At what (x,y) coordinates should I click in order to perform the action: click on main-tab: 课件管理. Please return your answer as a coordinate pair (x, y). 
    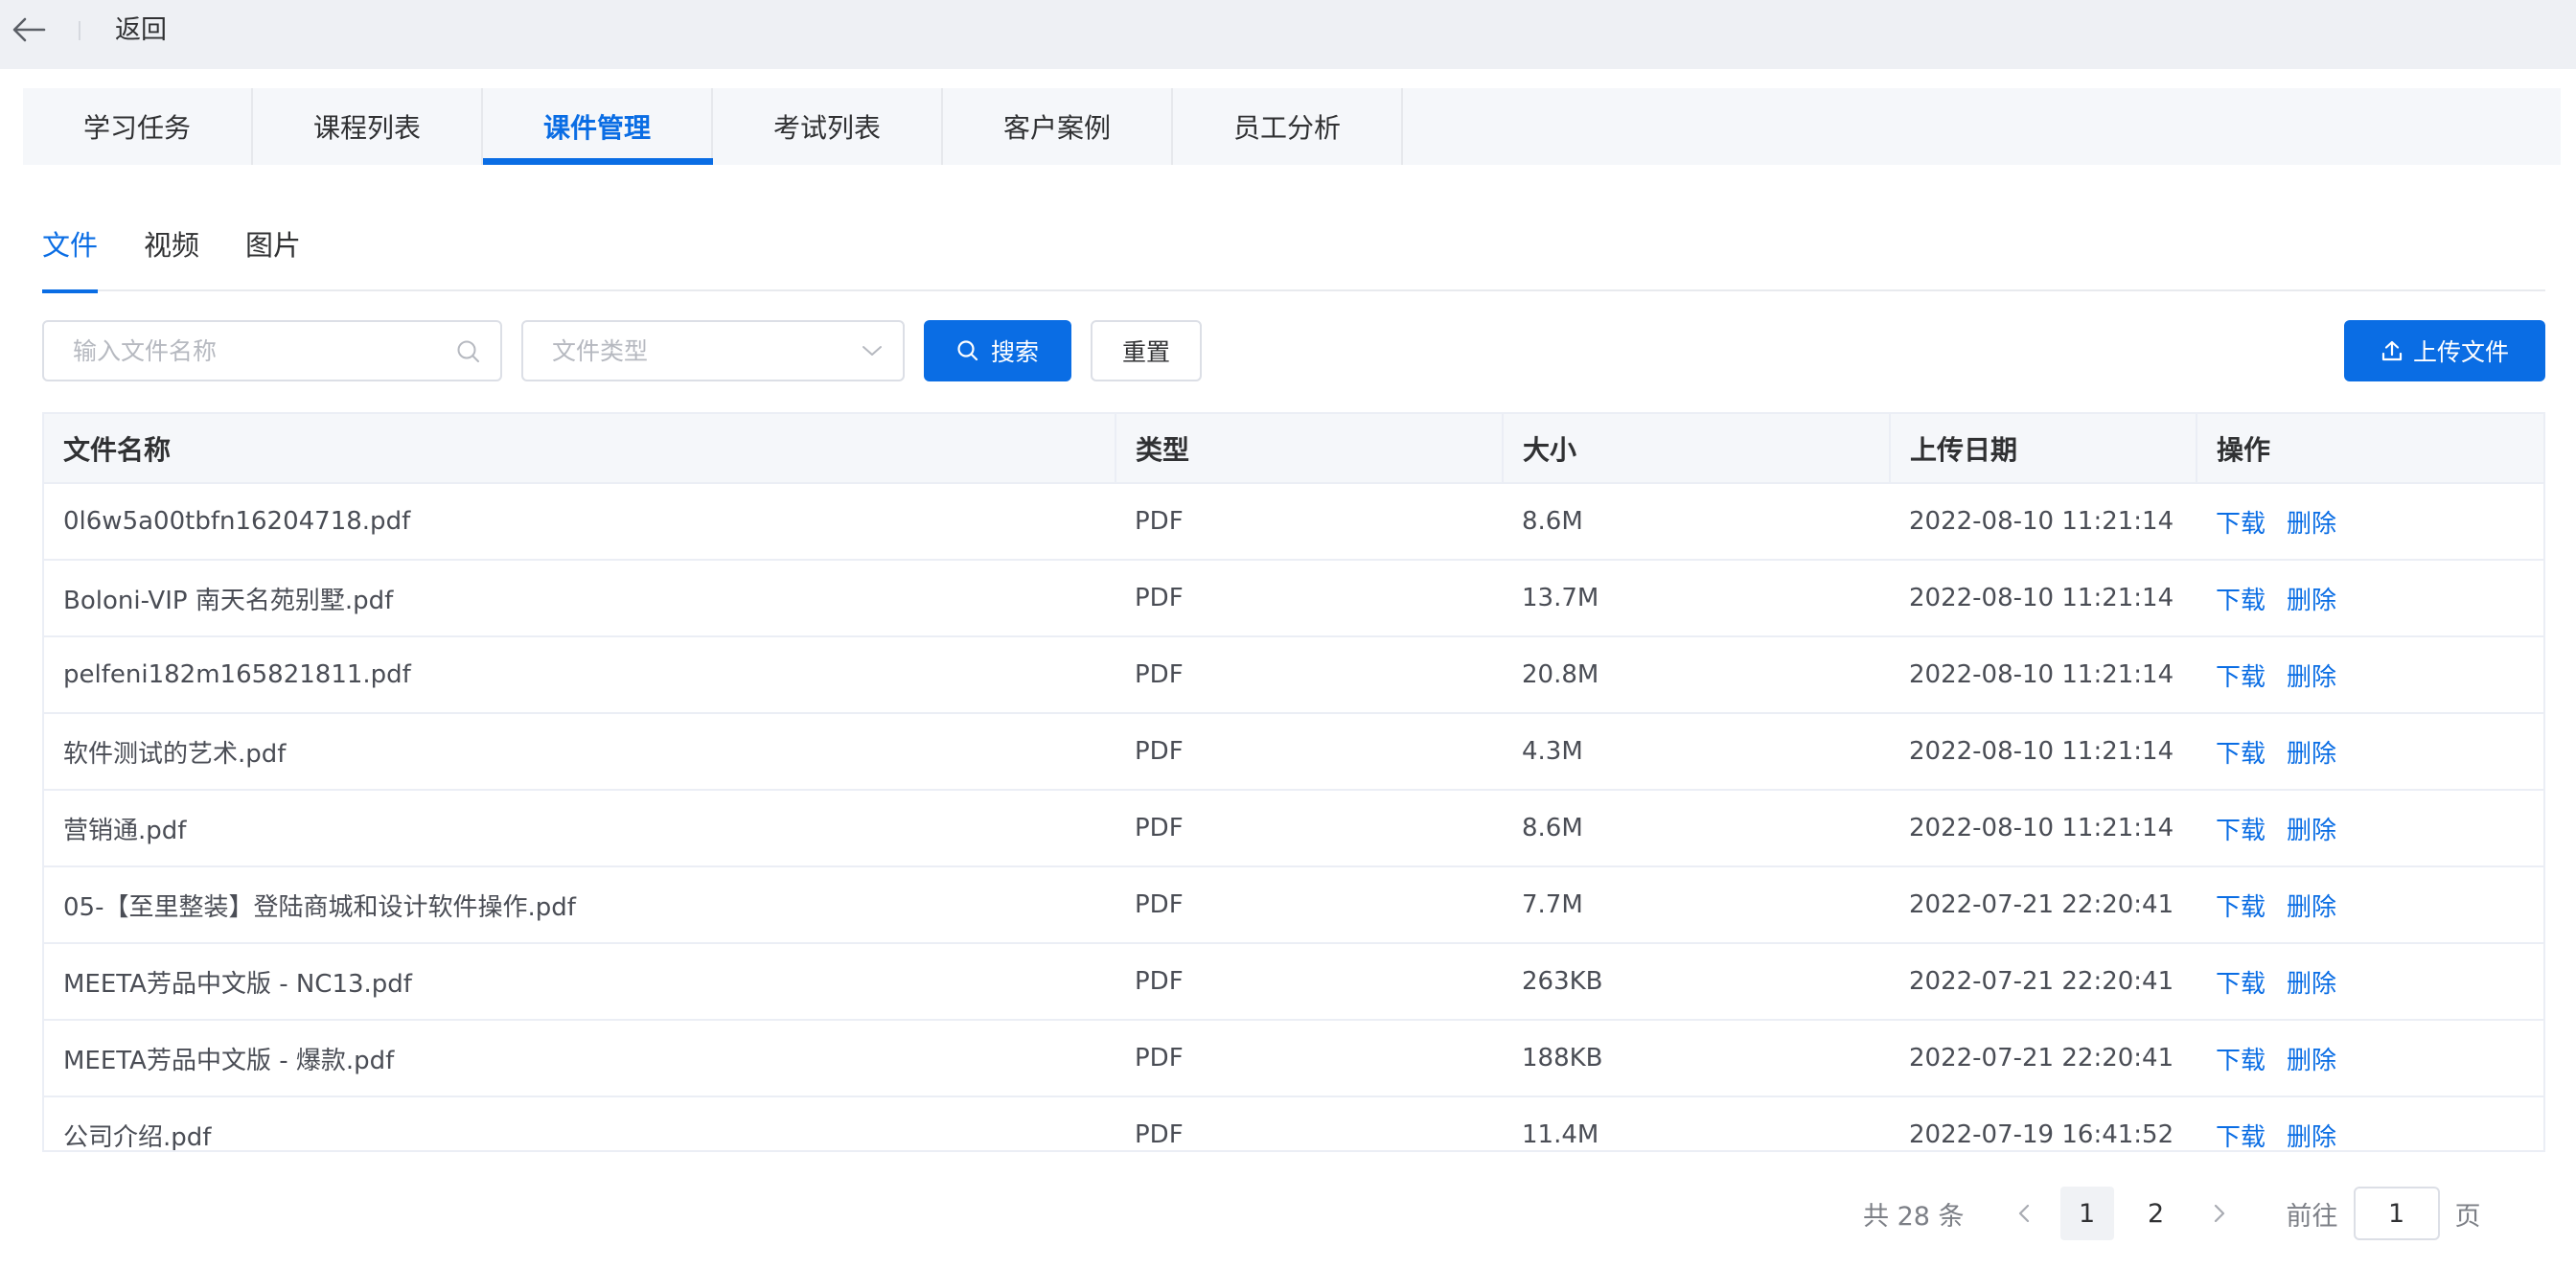
    Looking at the image, I should click on (598, 126).